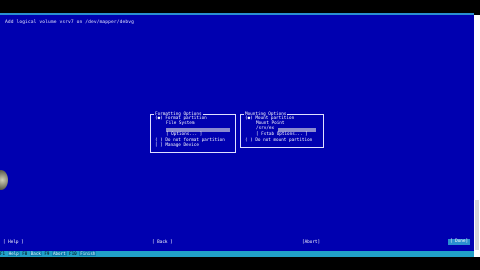 This screenshot has width=480, height=270. I want to click on do-not-mount-radio: ( ) Do not mount partition, so click(278, 141).